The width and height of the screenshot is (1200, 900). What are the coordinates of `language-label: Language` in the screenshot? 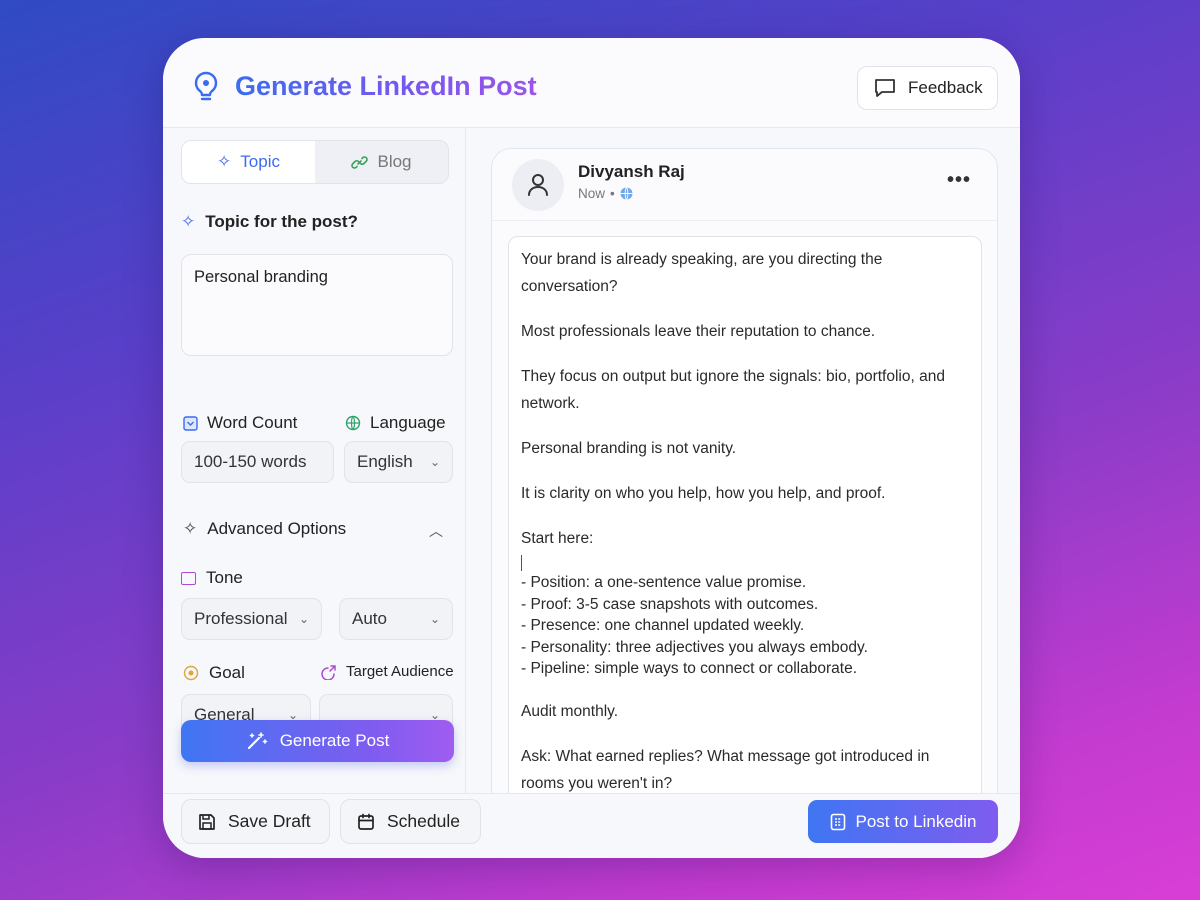 It's located at (395, 423).